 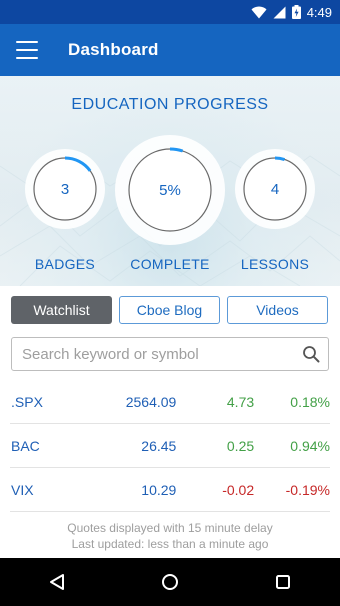 What do you see at coordinates (170, 50) in the screenshot?
I see `app-toolbar: Dashboard` at bounding box center [170, 50].